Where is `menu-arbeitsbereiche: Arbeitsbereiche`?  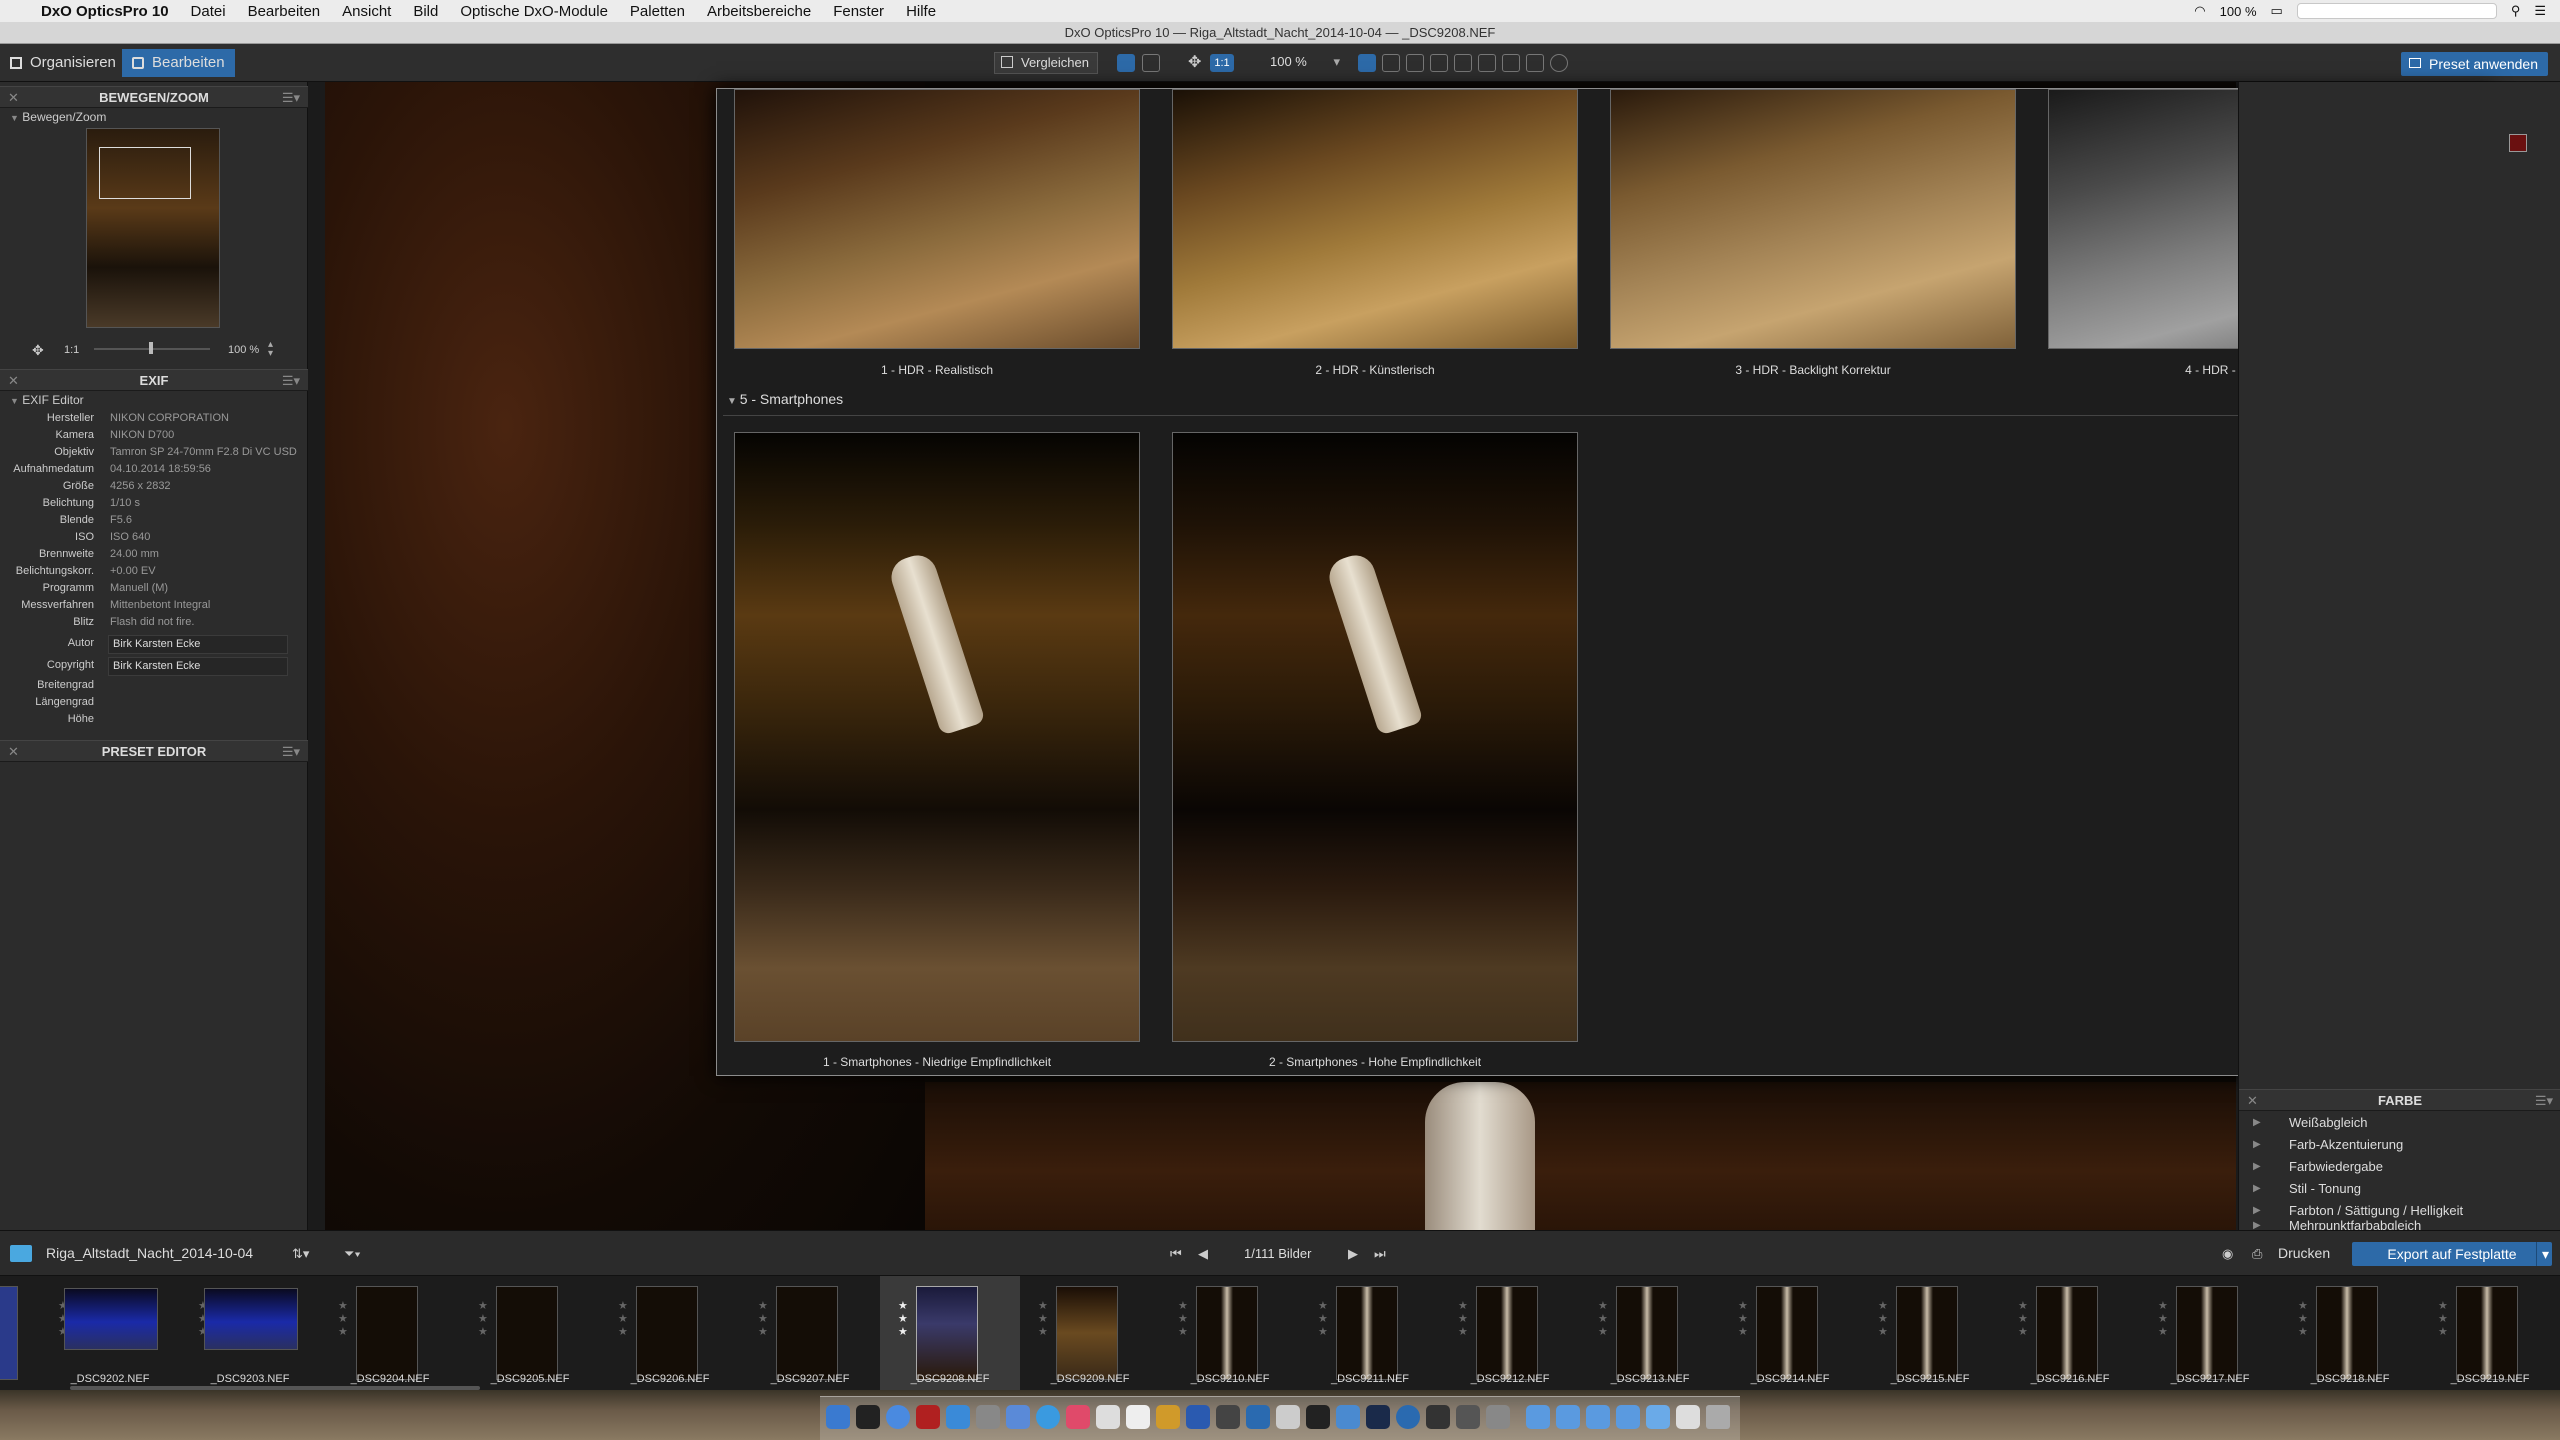
menu-arbeitsbereiche: Arbeitsbereiche is located at coordinates (759, 11).